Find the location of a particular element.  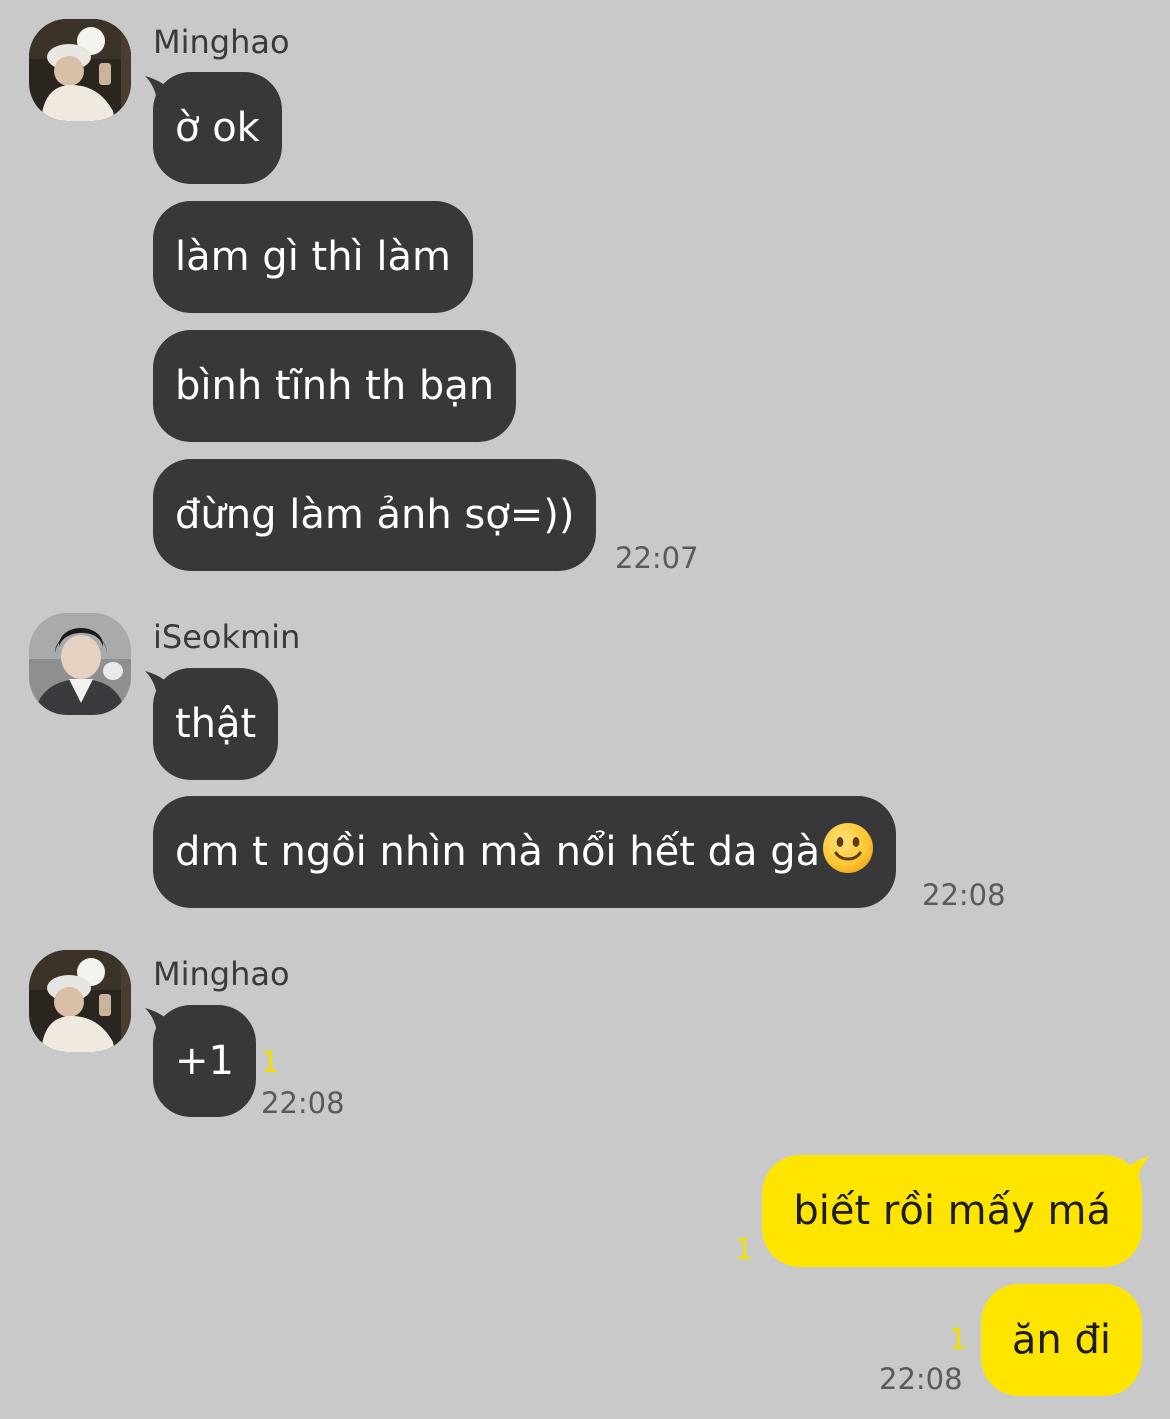

message-bubble: ăn đi is located at coordinates (1061, 1340).